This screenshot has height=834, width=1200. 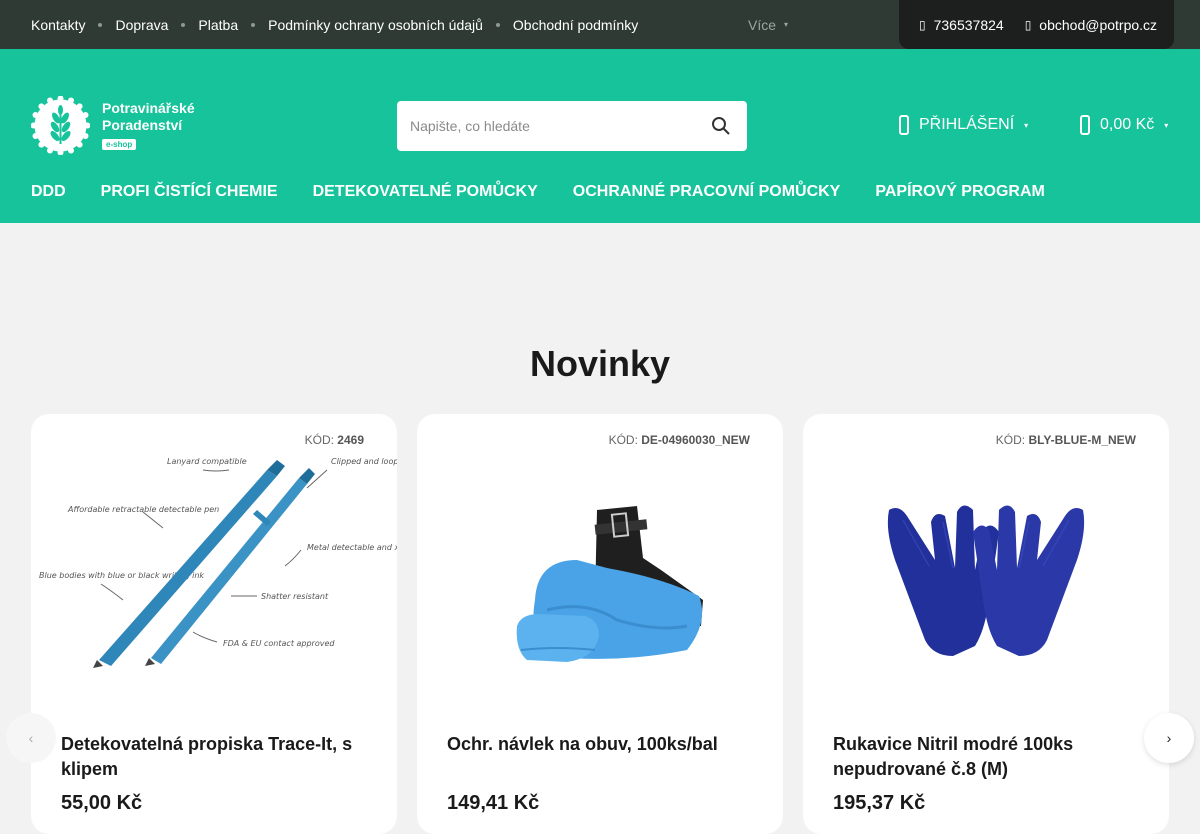 I want to click on nav-papirovy: PAPÍROVÝ PROGRAM, so click(x=960, y=192).